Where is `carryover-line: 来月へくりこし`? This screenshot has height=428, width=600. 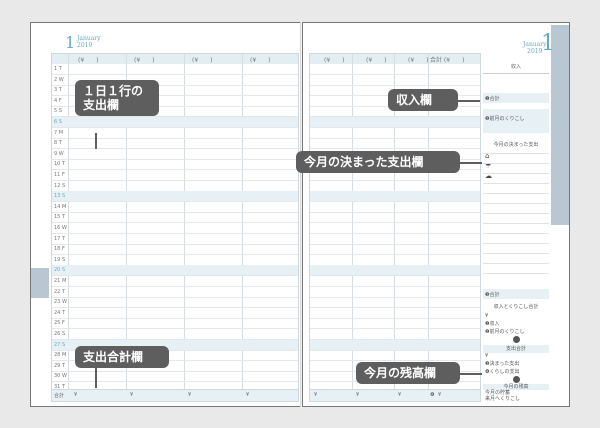
carryover-line: 来月へくりこし is located at coordinates (502, 398).